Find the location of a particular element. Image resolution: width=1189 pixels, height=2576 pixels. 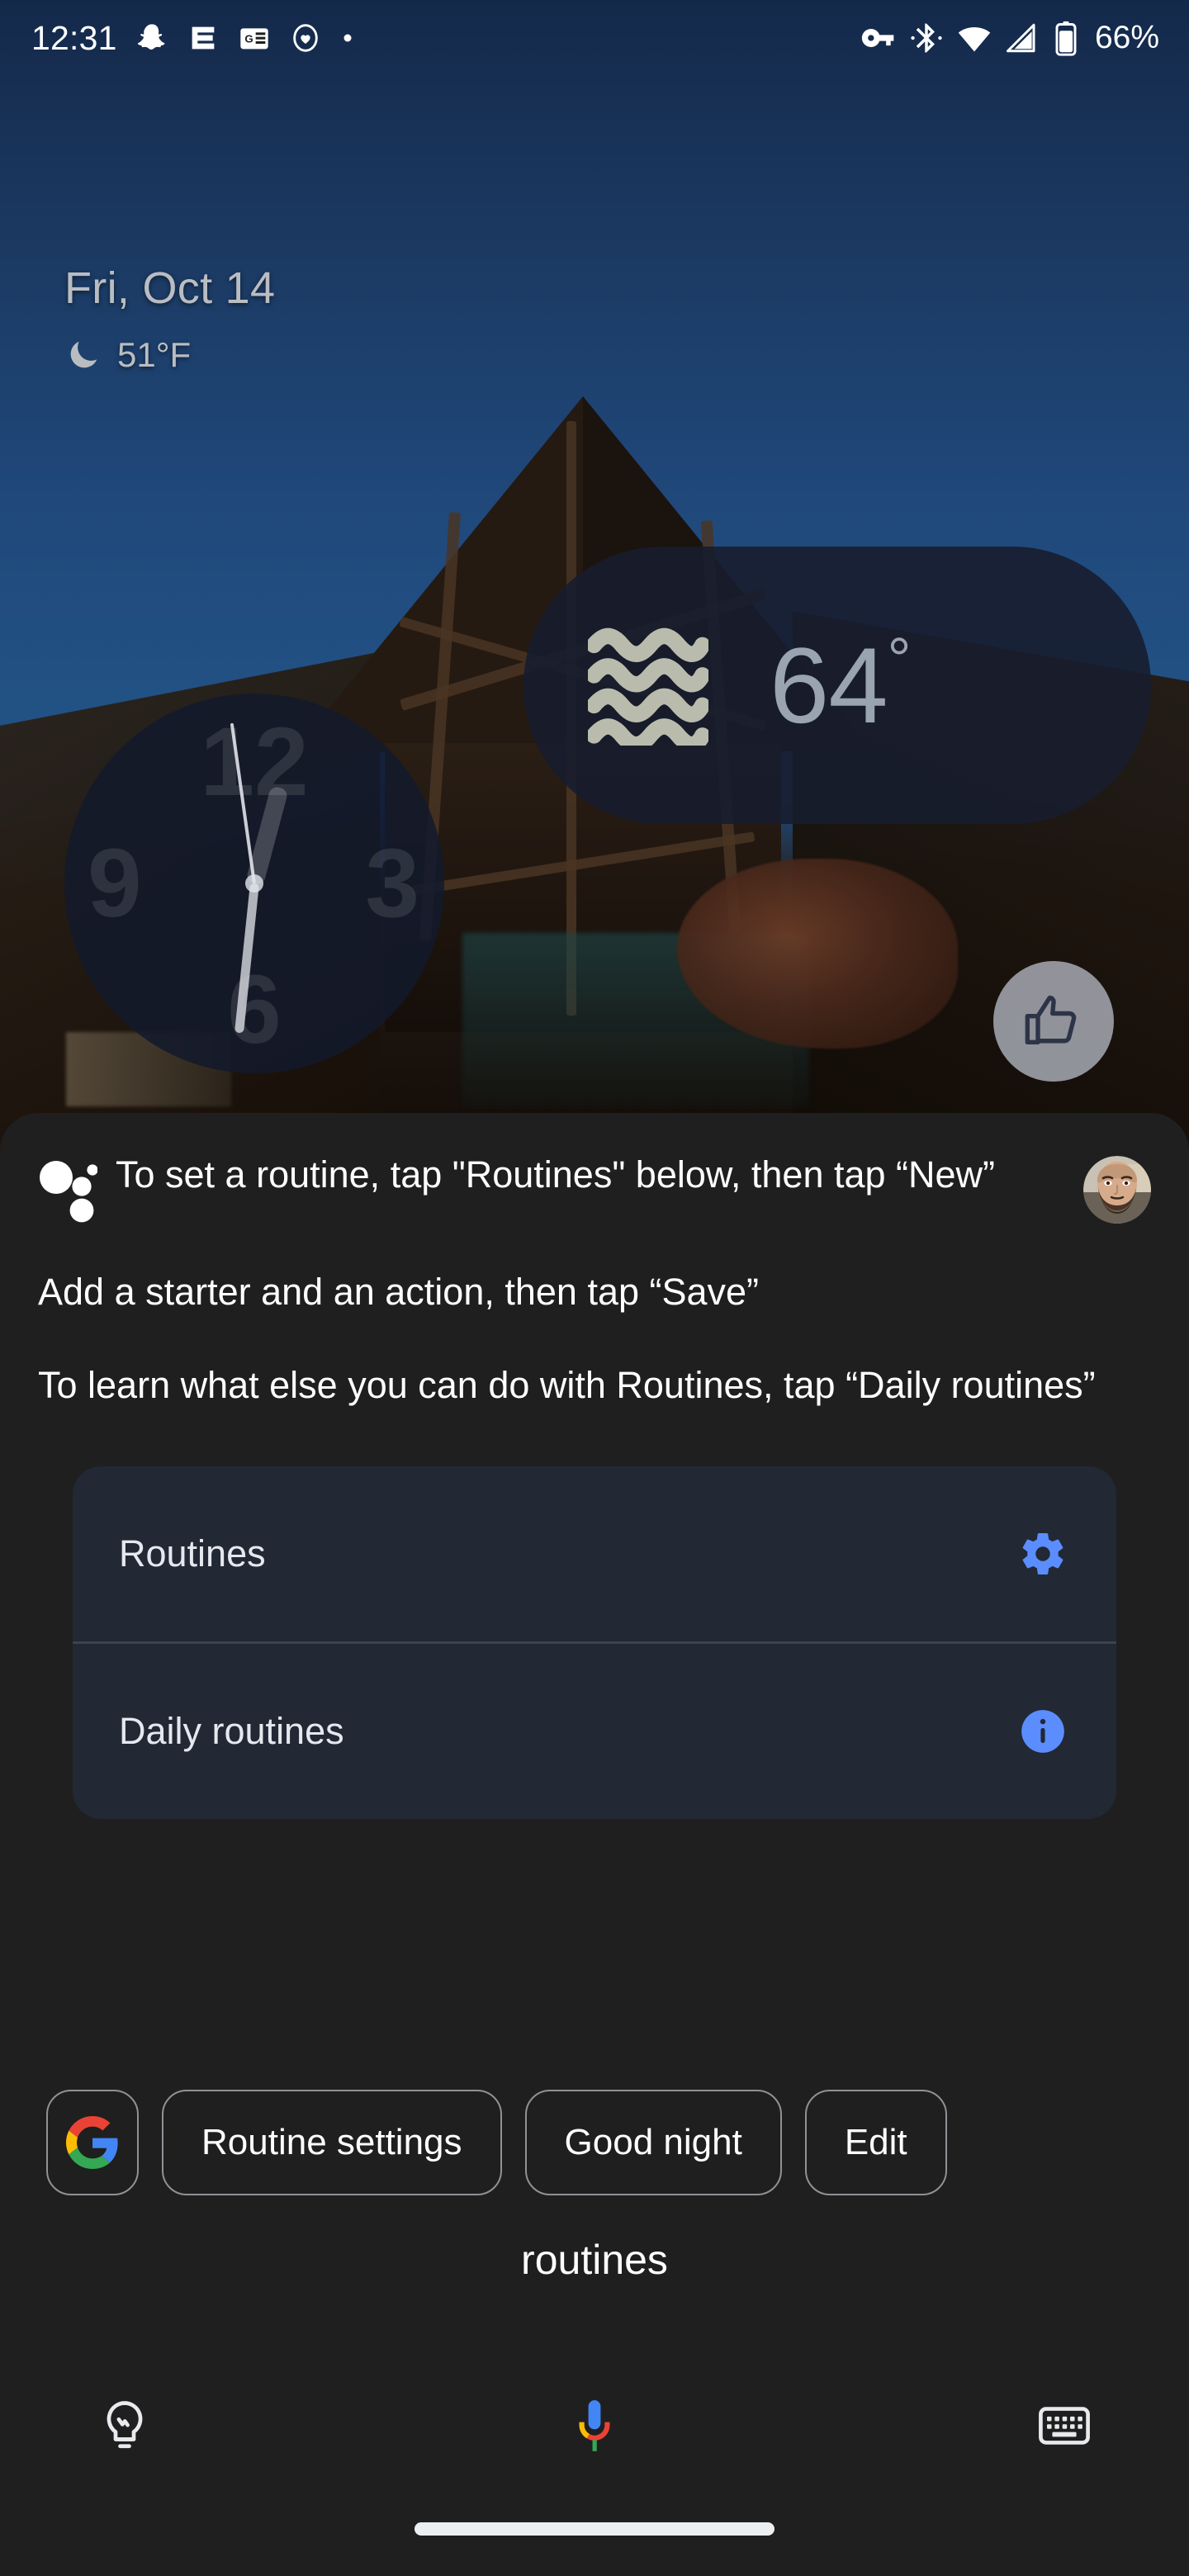

gear-icon is located at coordinates (1042, 1553).